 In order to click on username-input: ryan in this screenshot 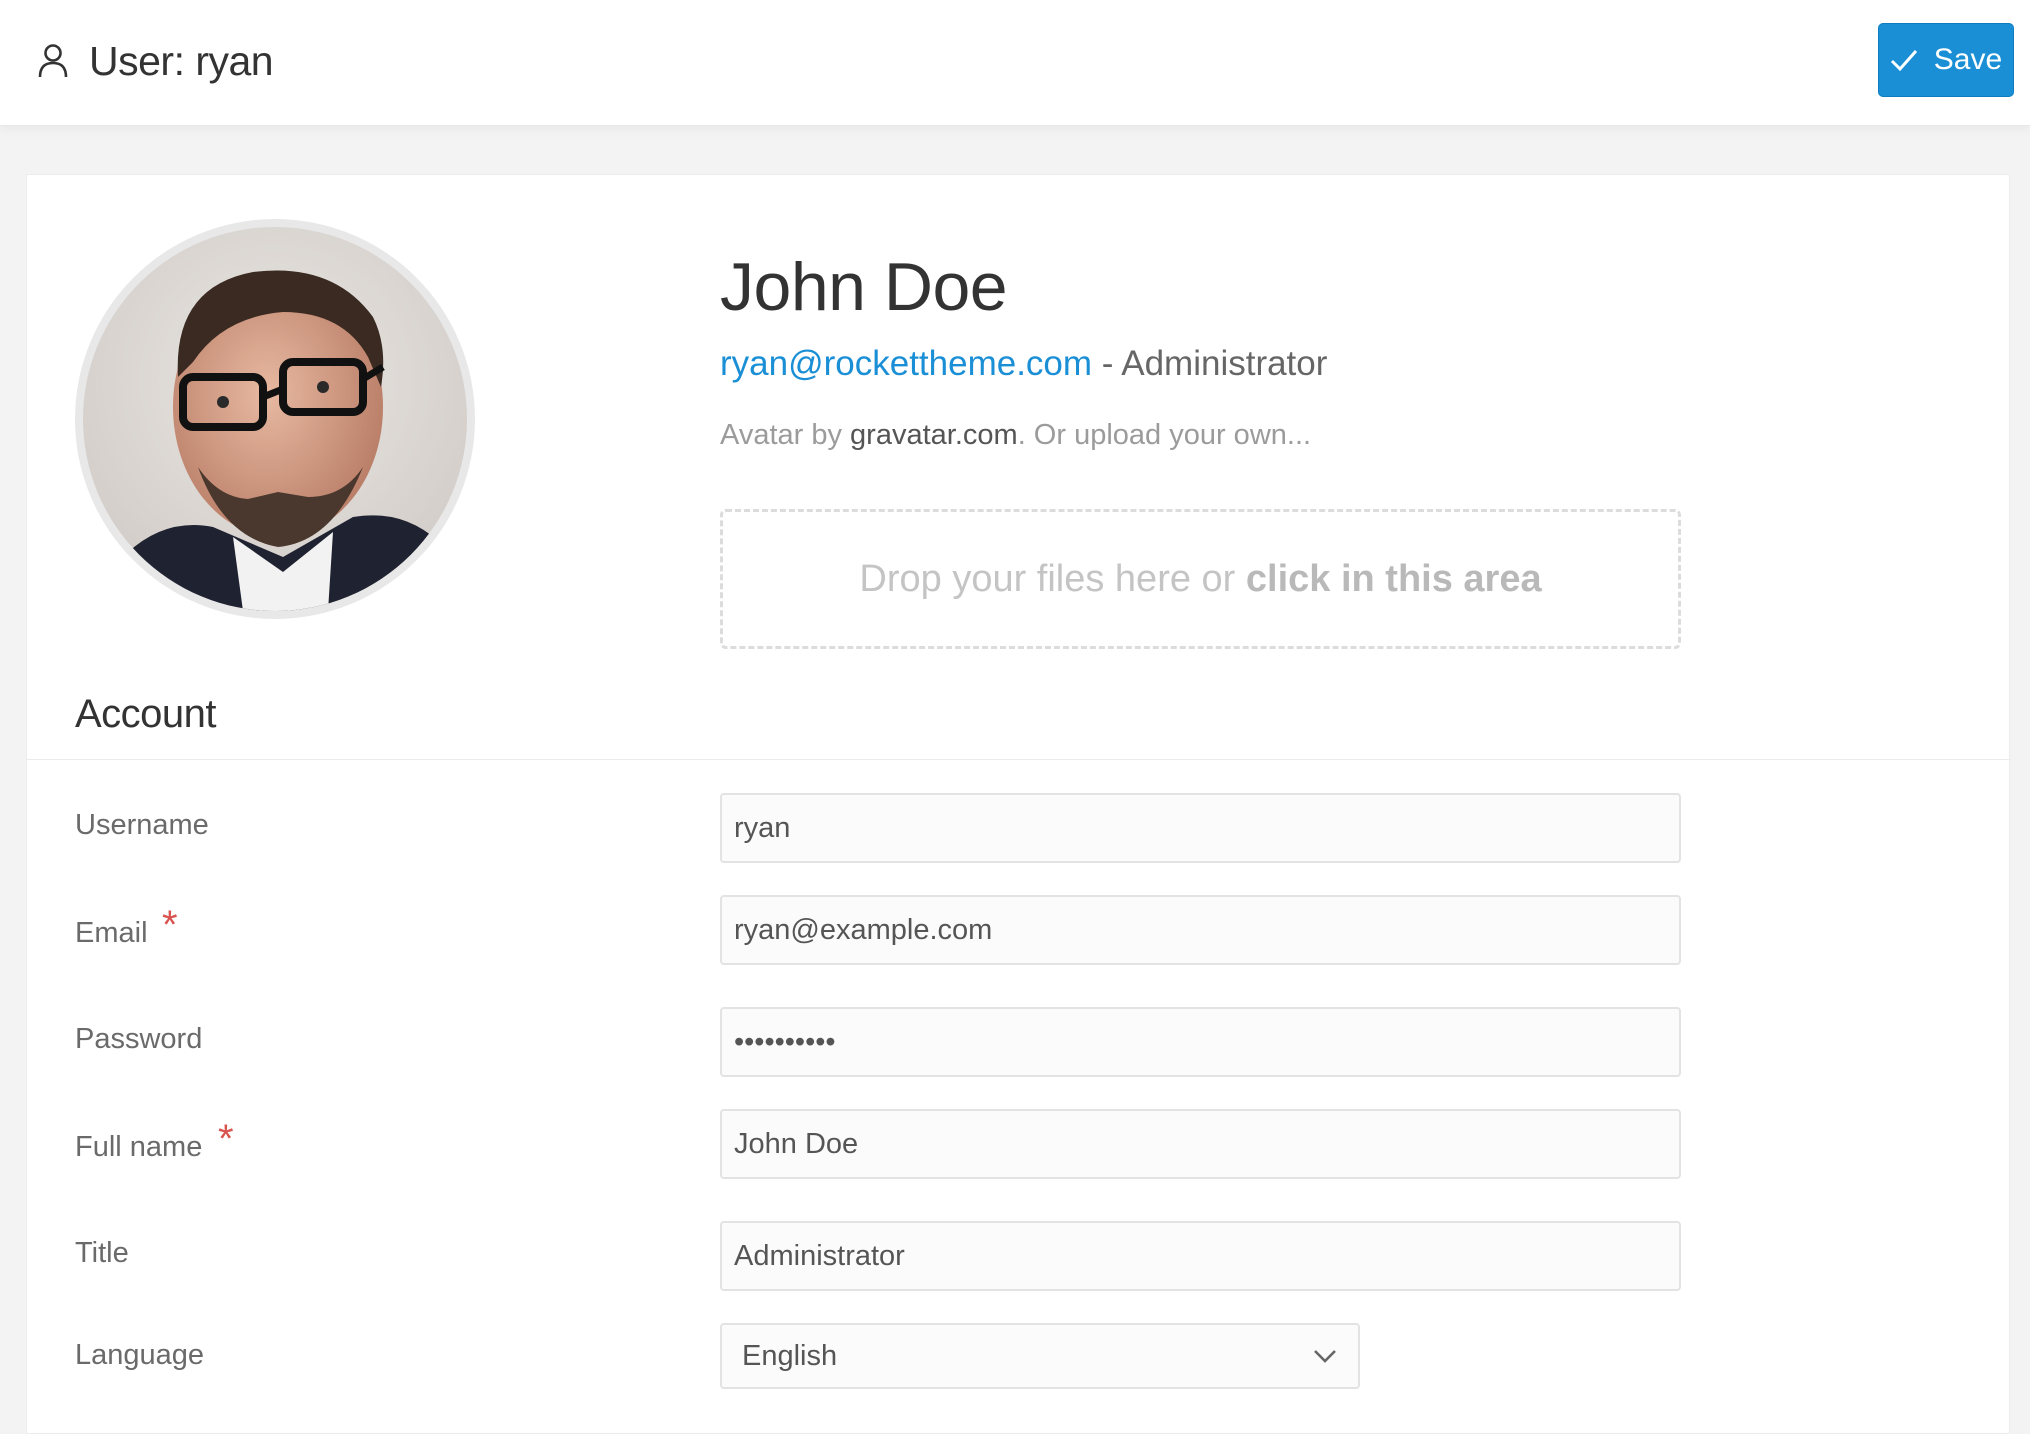, I will do `click(1200, 828)`.